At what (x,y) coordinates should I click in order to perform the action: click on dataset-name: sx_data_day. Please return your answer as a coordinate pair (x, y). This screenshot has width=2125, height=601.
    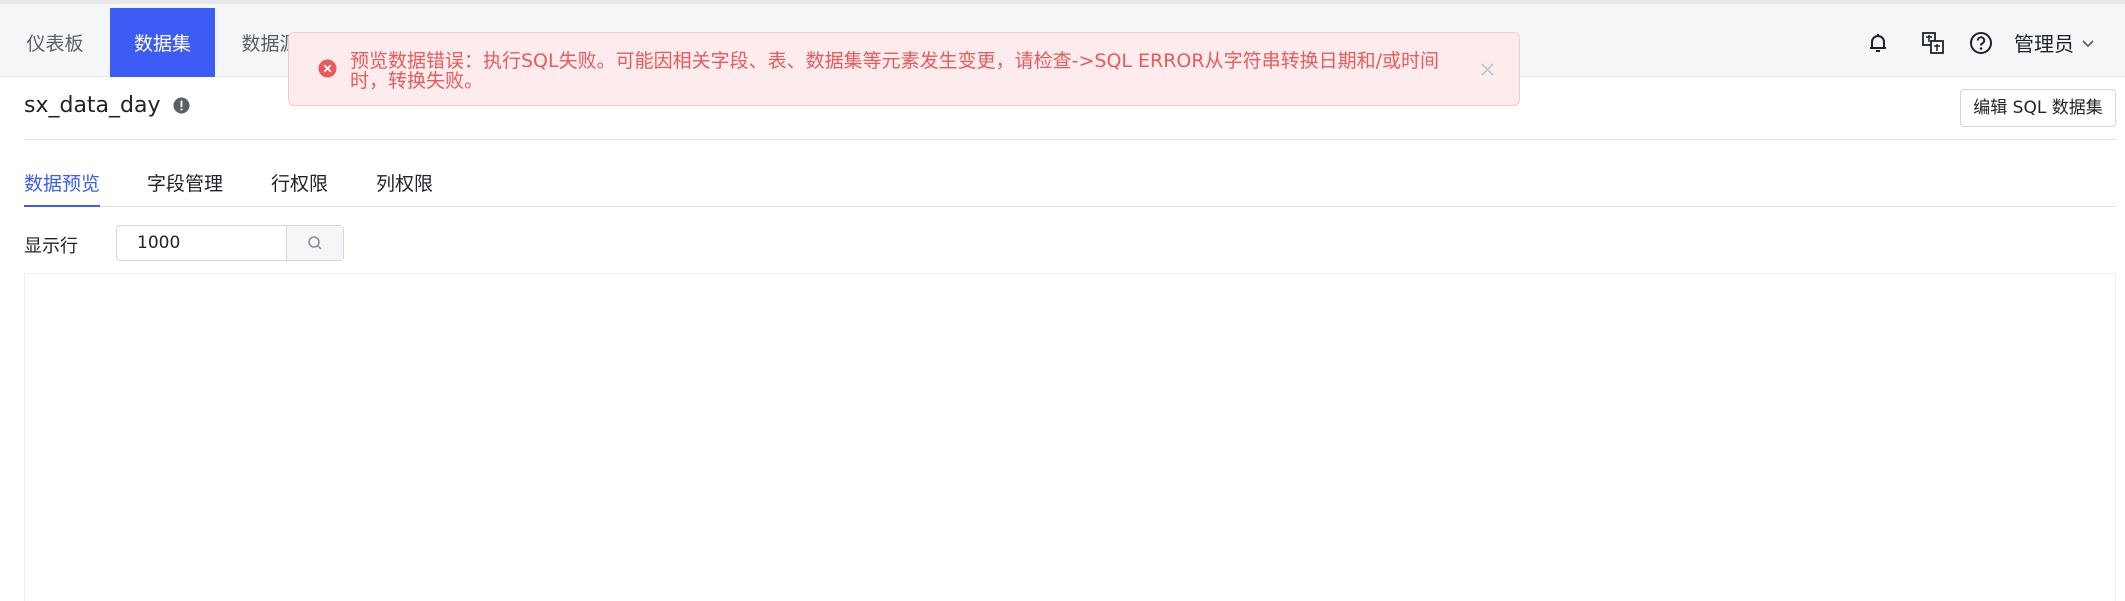
    Looking at the image, I should click on (92, 105).